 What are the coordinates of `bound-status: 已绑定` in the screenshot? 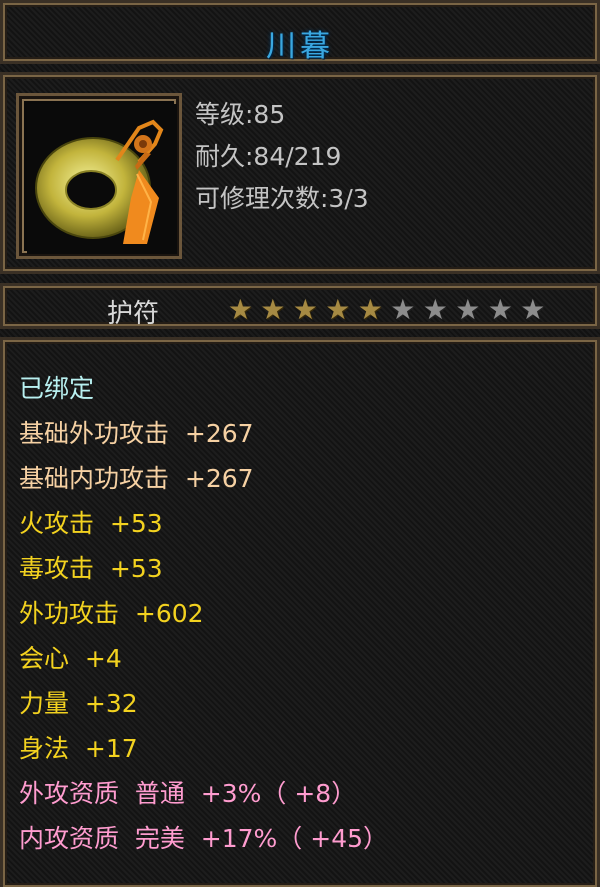 It's located at (57, 388).